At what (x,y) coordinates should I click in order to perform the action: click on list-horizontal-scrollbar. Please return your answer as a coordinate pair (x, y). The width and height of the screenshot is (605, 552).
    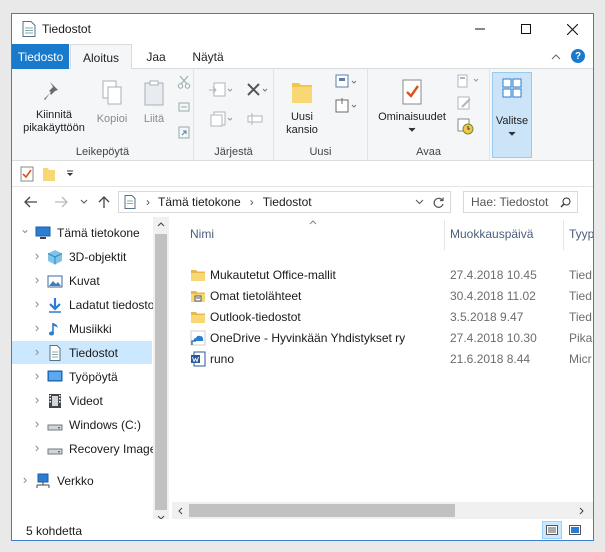
    Looking at the image, I should click on (382, 510).